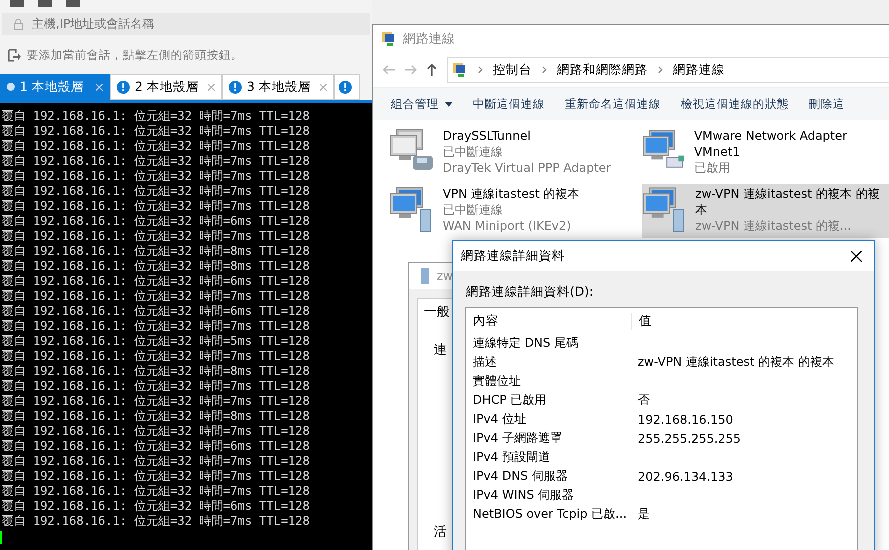  I want to click on breadcrumb-item: 網路和網際網路, so click(602, 70).